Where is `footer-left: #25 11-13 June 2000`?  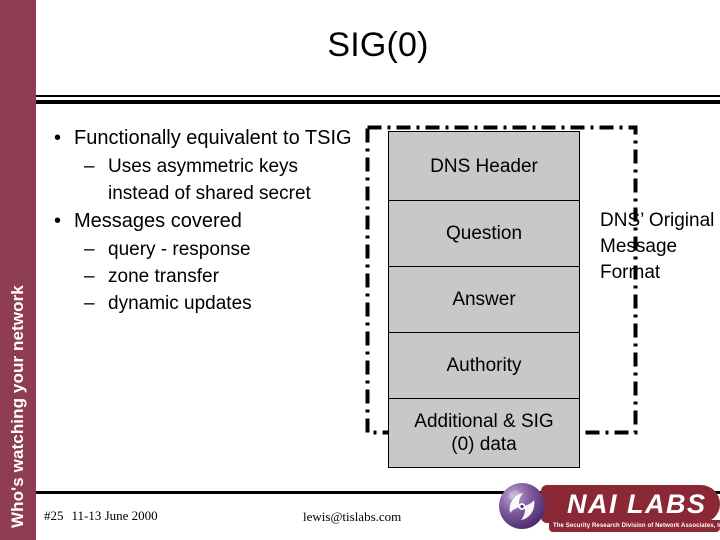 footer-left: #25 11-13 June 2000 is located at coordinates (101, 516).